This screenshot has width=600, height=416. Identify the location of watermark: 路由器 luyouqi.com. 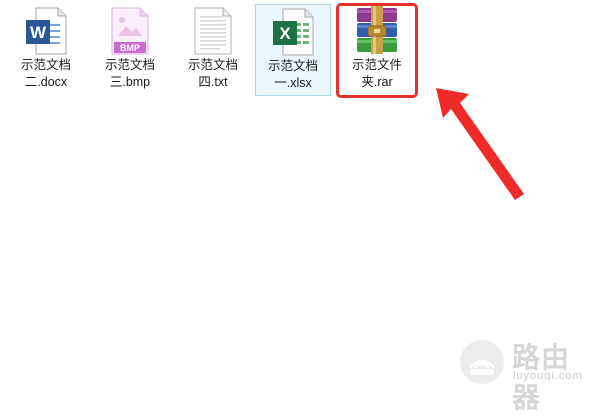
(526, 374).